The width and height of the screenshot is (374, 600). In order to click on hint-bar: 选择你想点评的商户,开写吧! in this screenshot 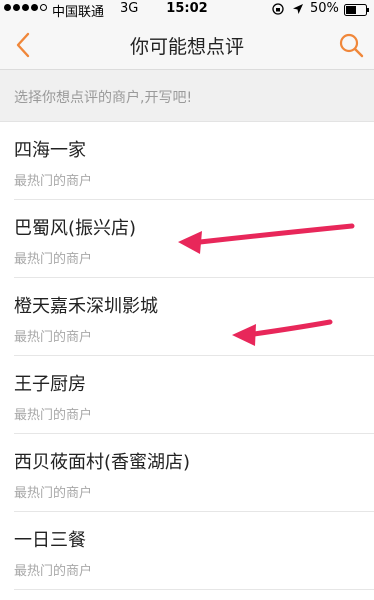, I will do `click(187, 96)`.